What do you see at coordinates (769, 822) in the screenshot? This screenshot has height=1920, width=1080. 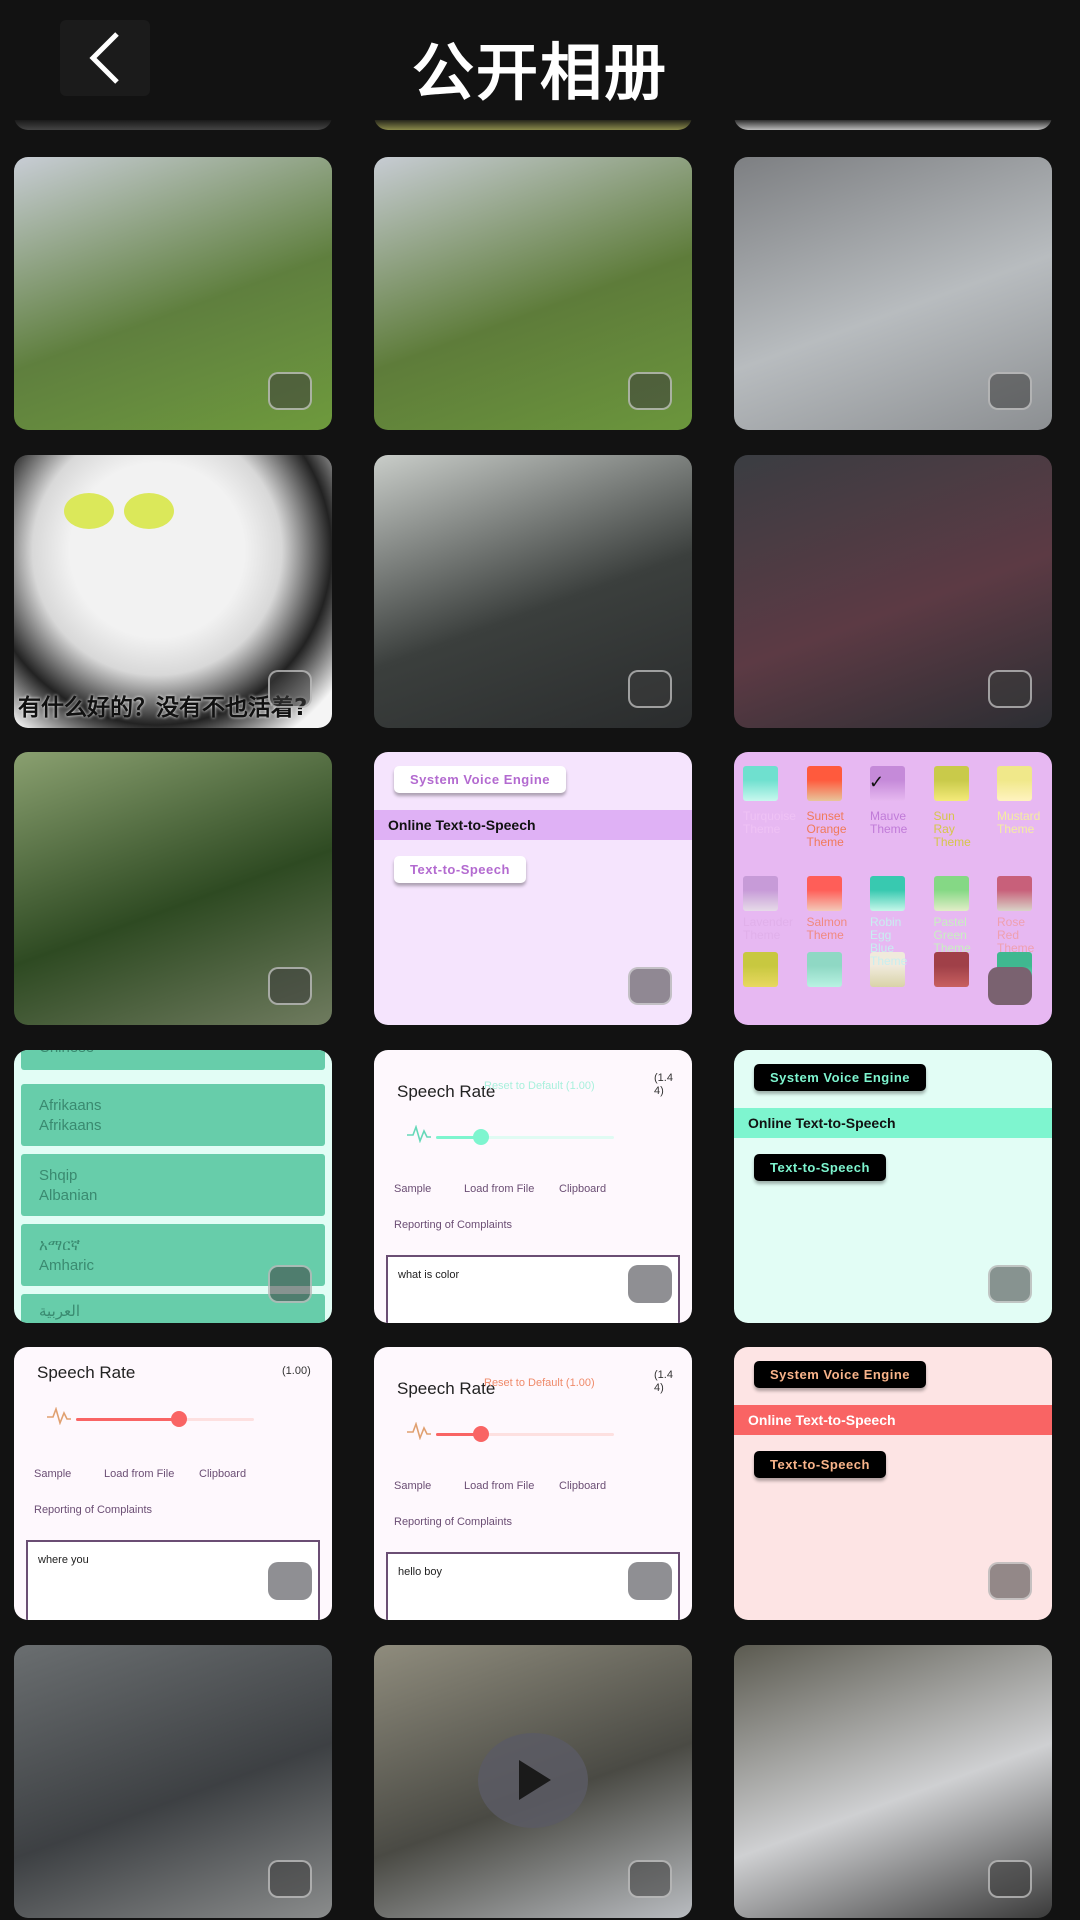 I see `theme-label: Turquoise Theme` at bounding box center [769, 822].